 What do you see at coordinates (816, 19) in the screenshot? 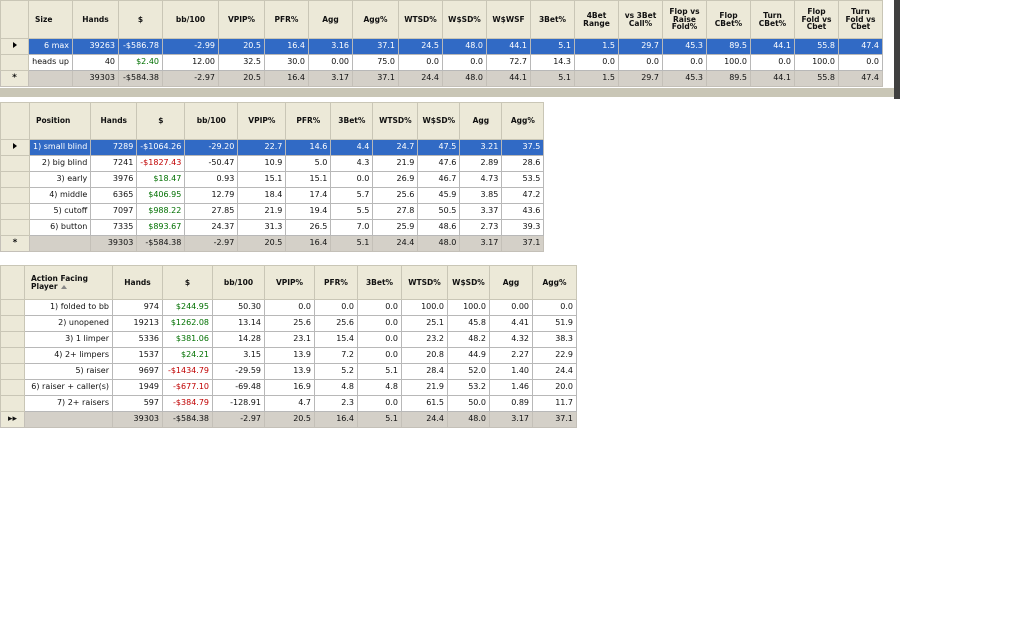
I see `column-header-flop-fold-vs-cbet: Flop Fold vs Cbet` at bounding box center [816, 19].